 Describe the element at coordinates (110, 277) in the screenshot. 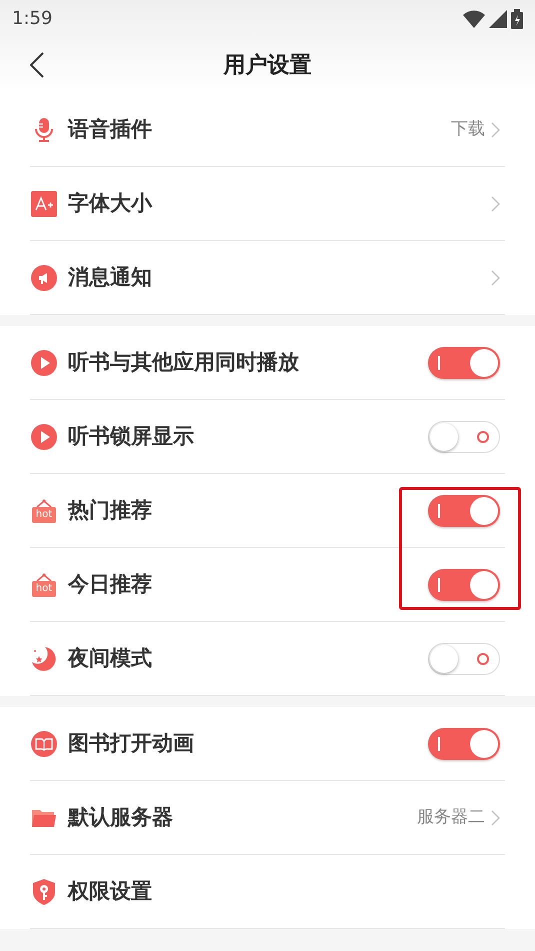

I see `setting-label: 消息通知` at that location.